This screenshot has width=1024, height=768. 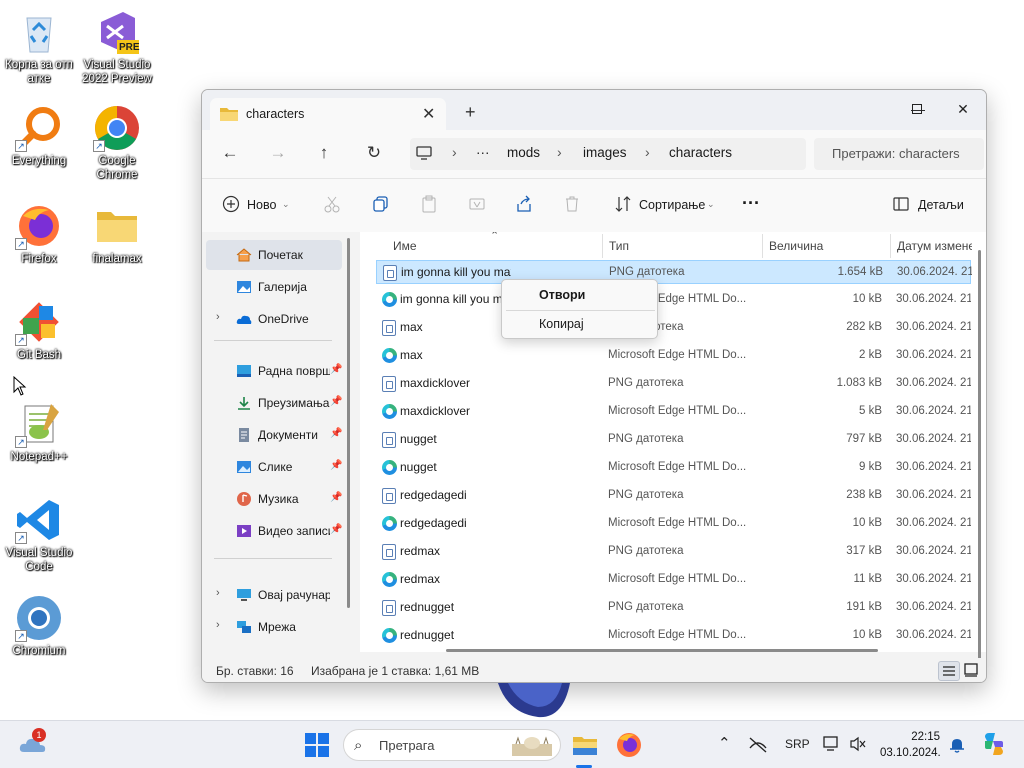 I want to click on desktop-icon-git-bash: ↗ Git Bash, so click(x=39, y=330).